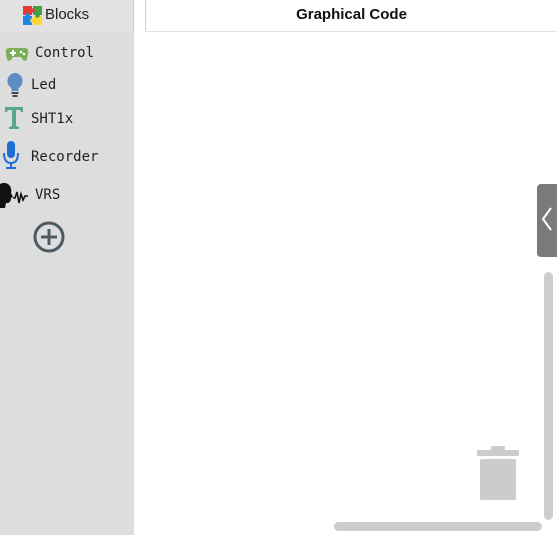 This screenshot has width=557, height=535. I want to click on chevron-left-icon, so click(546, 219).